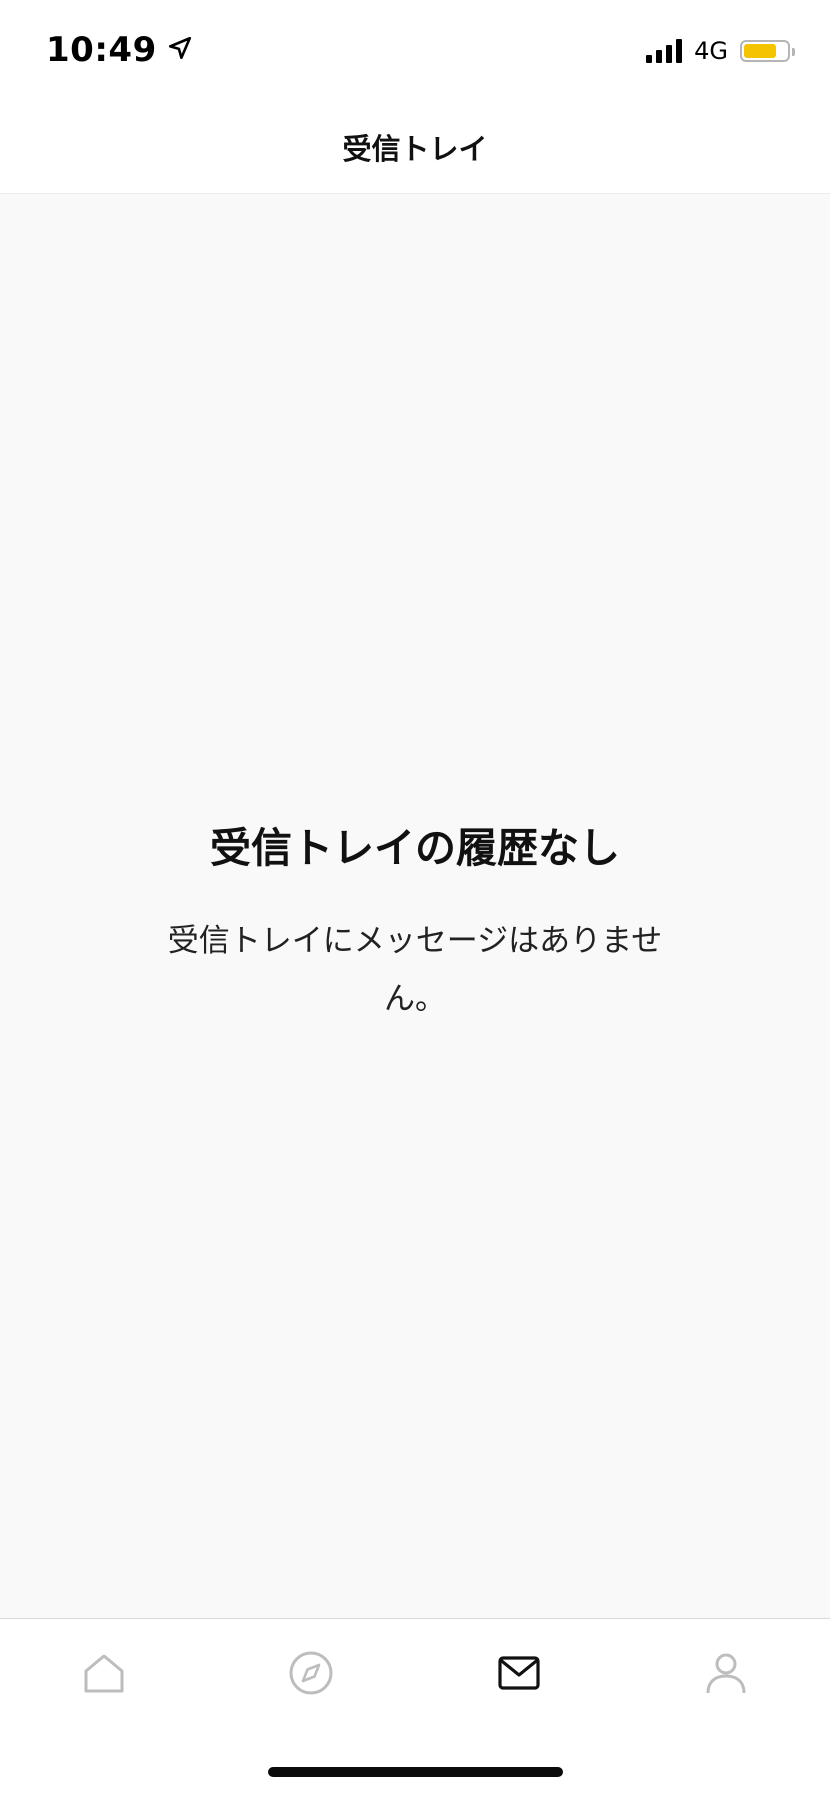  I want to click on tab-discover, so click(311, 1675).